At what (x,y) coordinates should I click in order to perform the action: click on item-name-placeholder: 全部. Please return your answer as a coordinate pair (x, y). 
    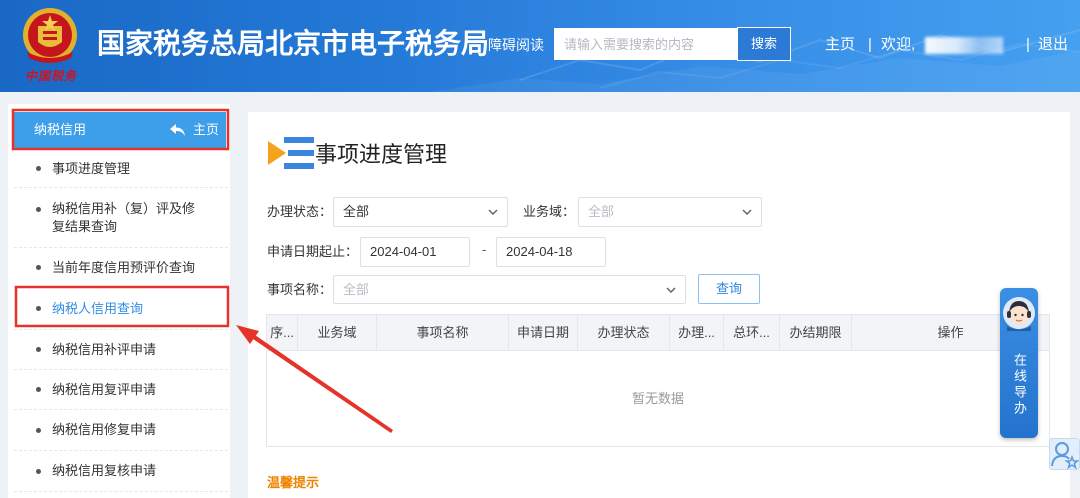
    Looking at the image, I should click on (356, 290).